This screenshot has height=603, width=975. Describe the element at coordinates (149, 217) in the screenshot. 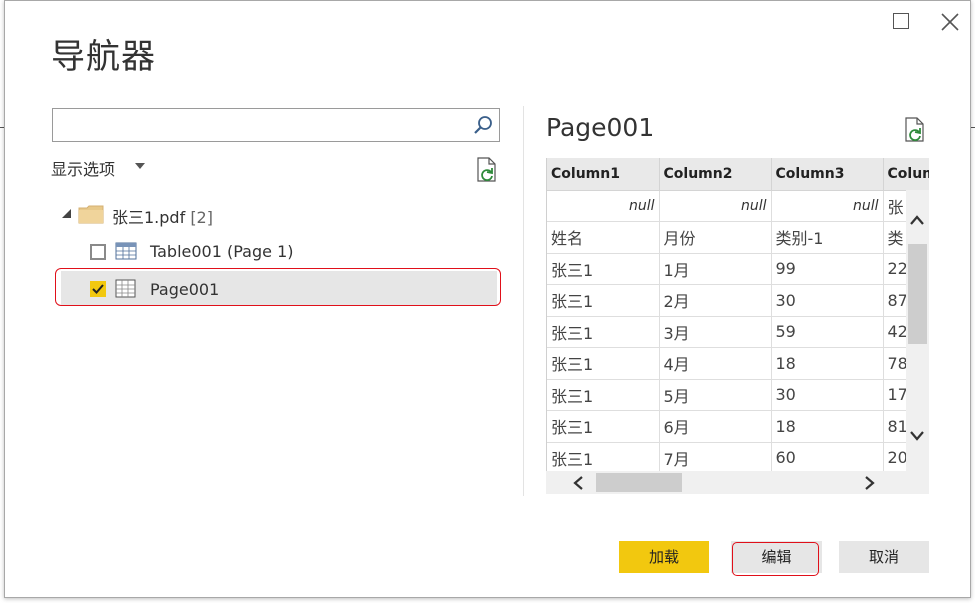

I see `tree-root-label: 张三1.pdf` at that location.